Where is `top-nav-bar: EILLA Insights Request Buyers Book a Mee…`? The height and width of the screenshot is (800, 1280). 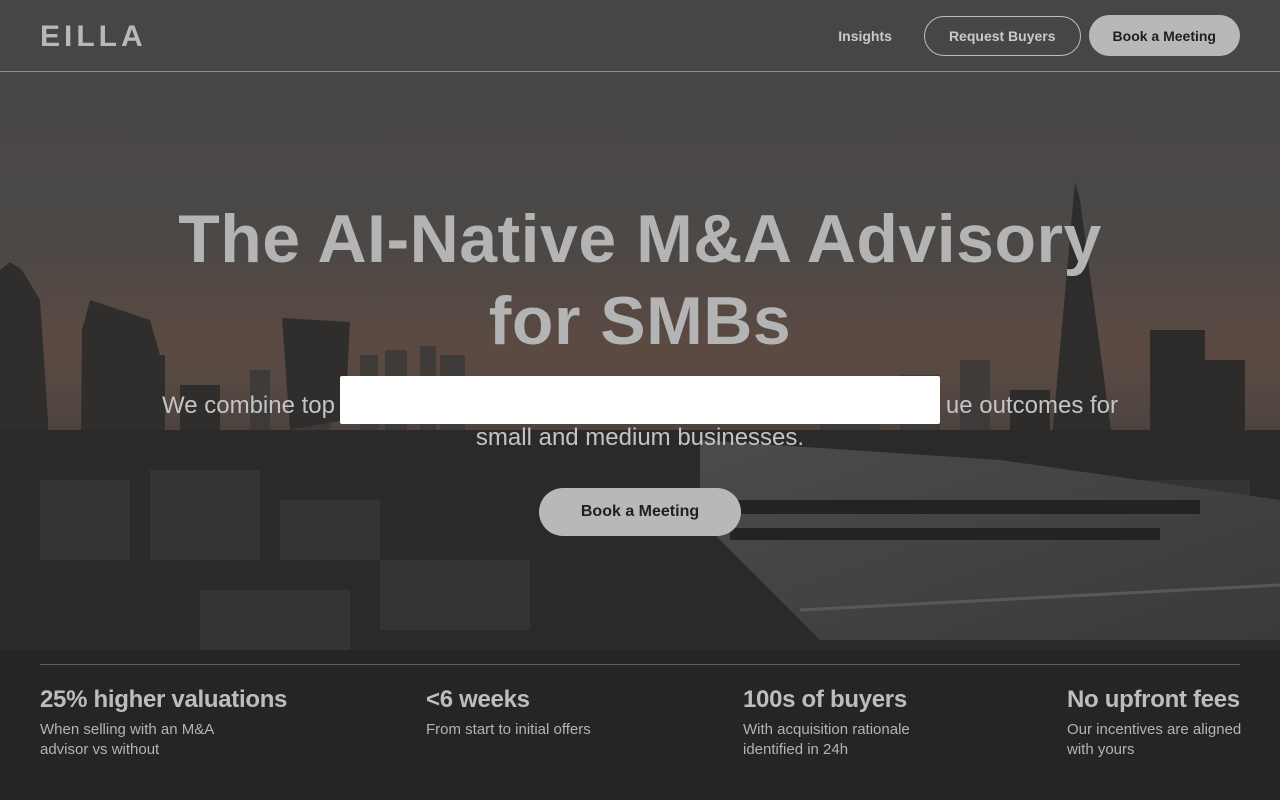
top-nav-bar: EILLA Insights Request Buyers Book a Mee… is located at coordinates (640, 36).